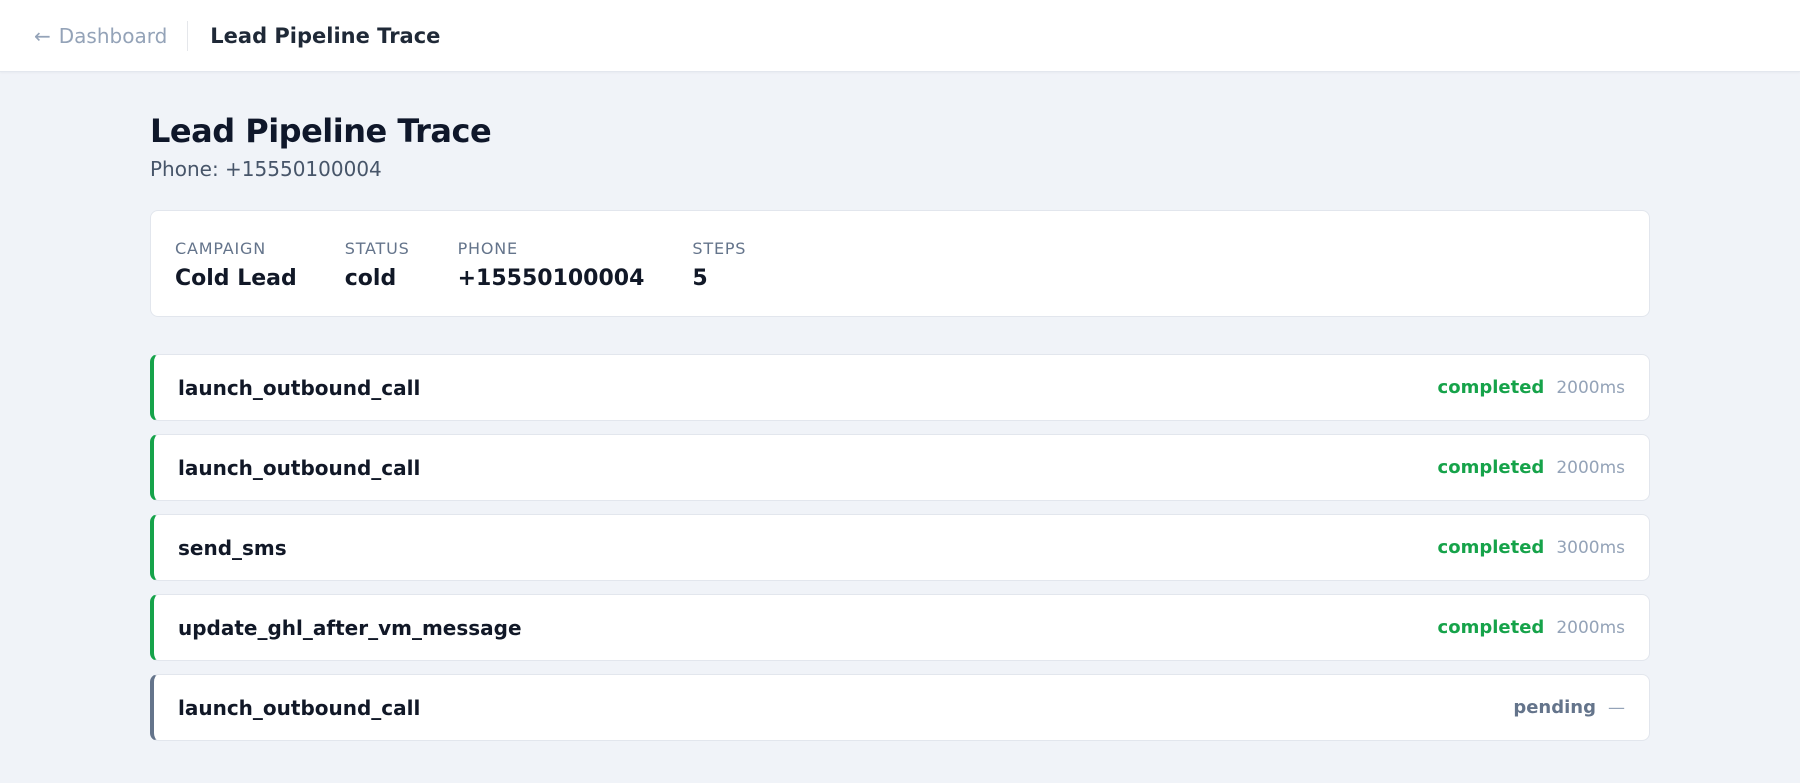 This screenshot has height=783, width=1800. What do you see at coordinates (42, 35) in the screenshot?
I see `arrow-left-icon: ←` at bounding box center [42, 35].